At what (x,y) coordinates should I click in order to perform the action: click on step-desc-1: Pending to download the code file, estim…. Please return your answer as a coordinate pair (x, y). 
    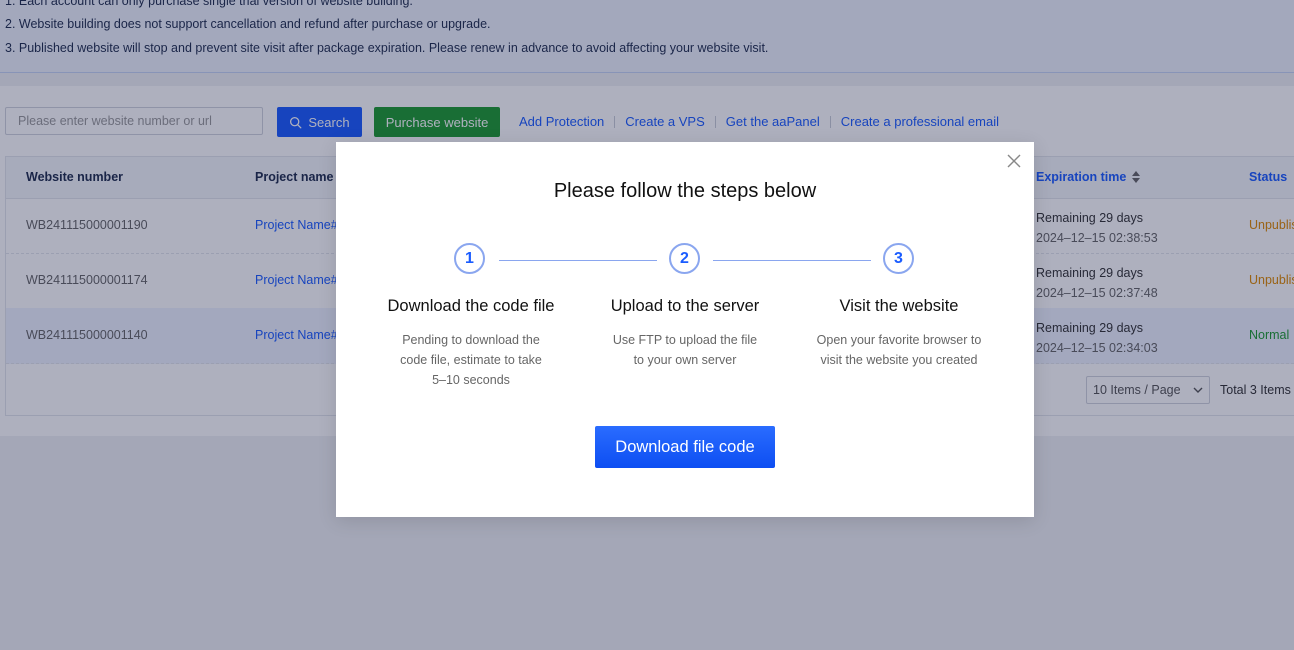
    Looking at the image, I should click on (471, 360).